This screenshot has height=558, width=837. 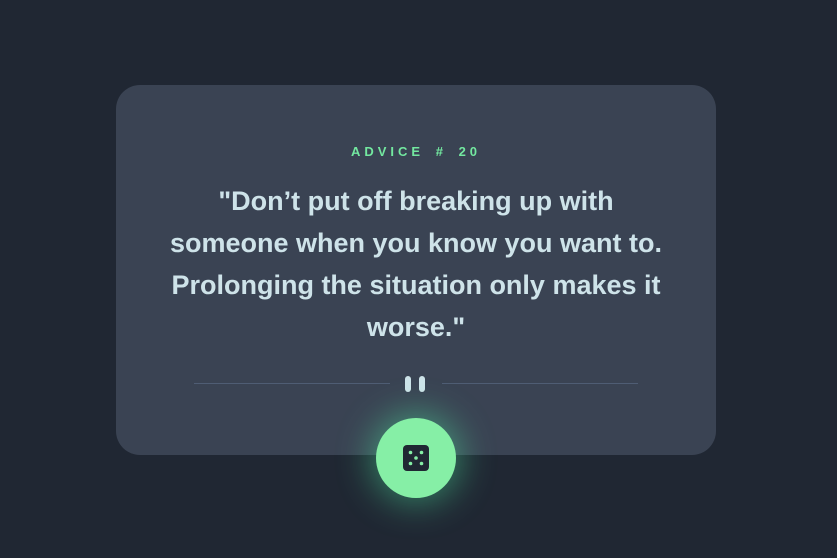 What do you see at coordinates (470, 151) in the screenshot?
I see `advice-number: 20` at bounding box center [470, 151].